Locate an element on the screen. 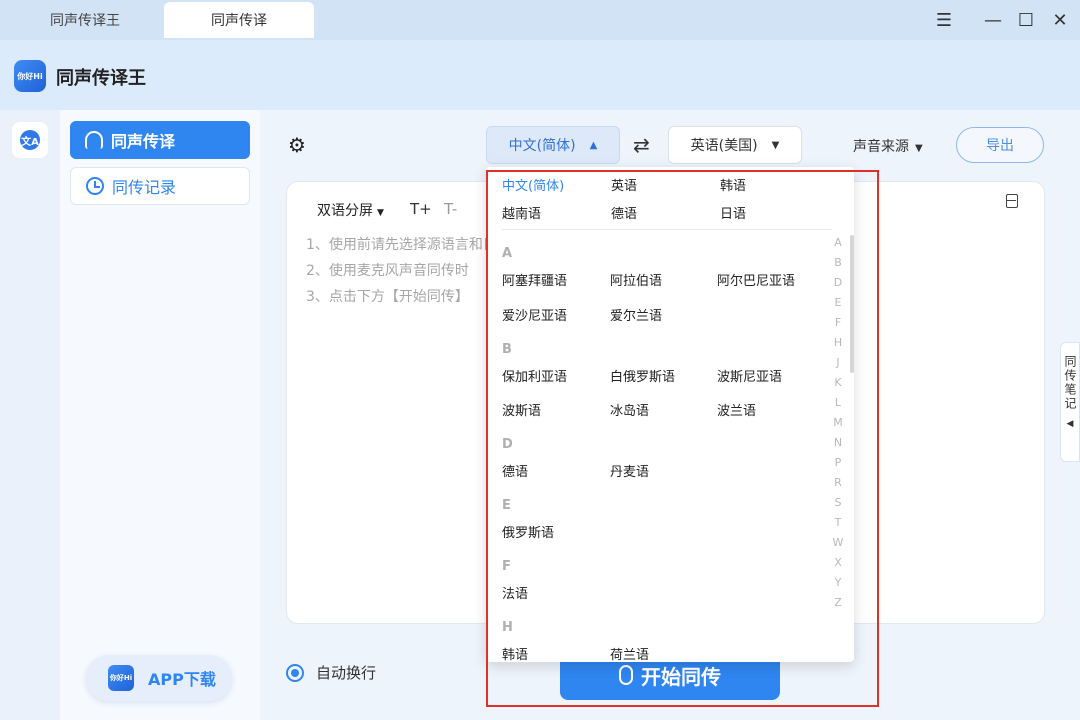 This screenshot has width=1080, height=720. source-language-select: 中文(简体) ▲ is located at coordinates (553, 145).